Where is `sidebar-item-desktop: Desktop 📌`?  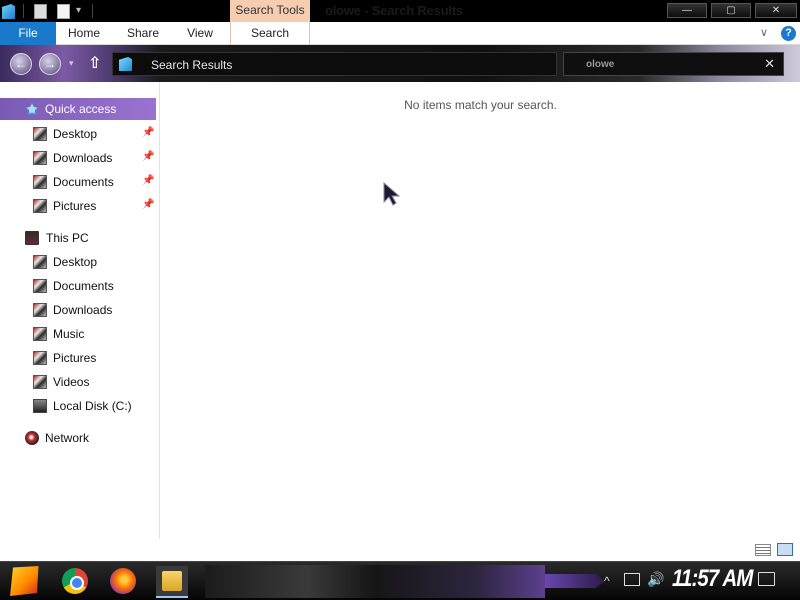 sidebar-item-desktop: Desktop 📌 is located at coordinates (78, 134).